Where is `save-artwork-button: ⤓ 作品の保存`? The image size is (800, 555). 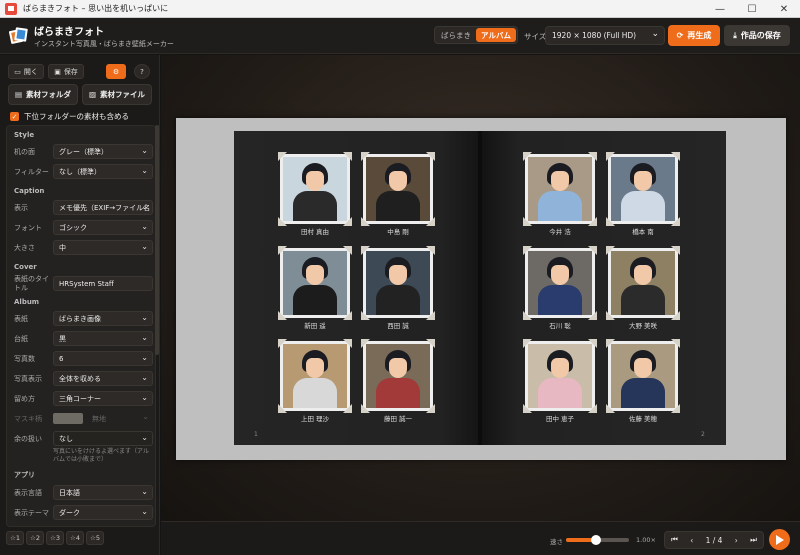 save-artwork-button: ⤓ 作品の保存 is located at coordinates (757, 35).